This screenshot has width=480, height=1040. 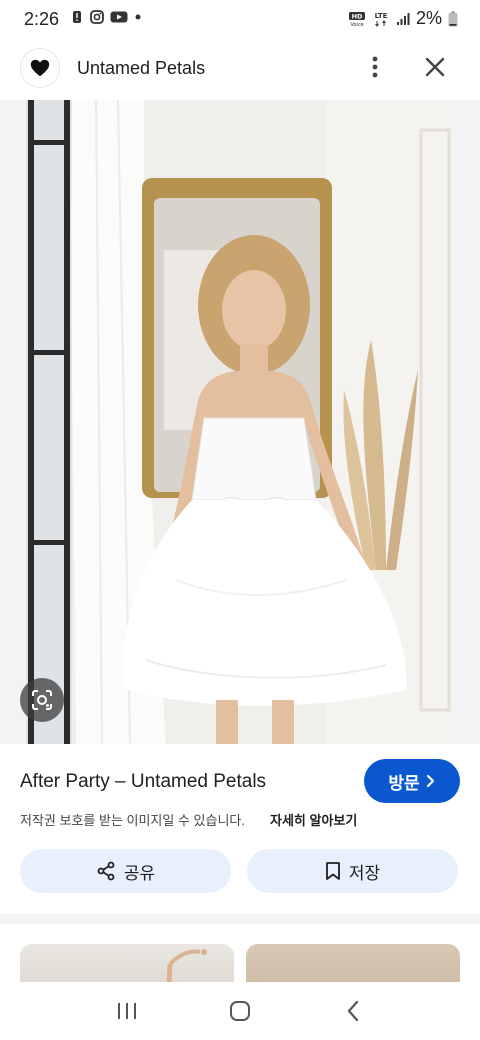 What do you see at coordinates (332, 871) in the screenshot?
I see `bookmark-icon` at bounding box center [332, 871].